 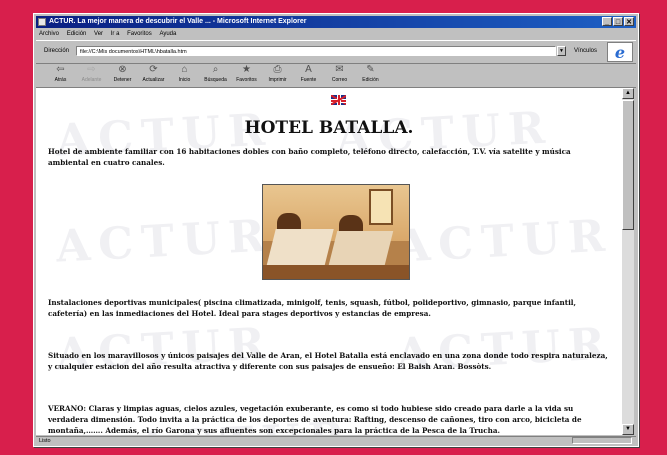 What do you see at coordinates (215, 80) in the screenshot?
I see `toolbar-button-label: Búsqueda` at bounding box center [215, 80].